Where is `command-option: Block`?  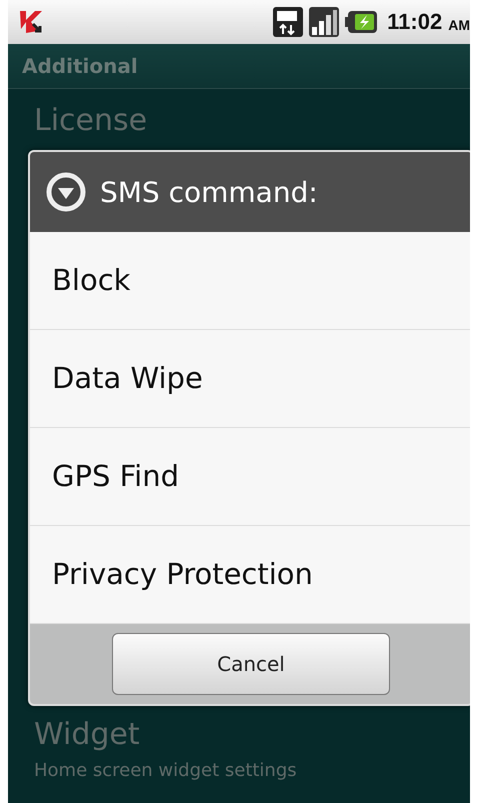
command-option: Block is located at coordinates (250, 281).